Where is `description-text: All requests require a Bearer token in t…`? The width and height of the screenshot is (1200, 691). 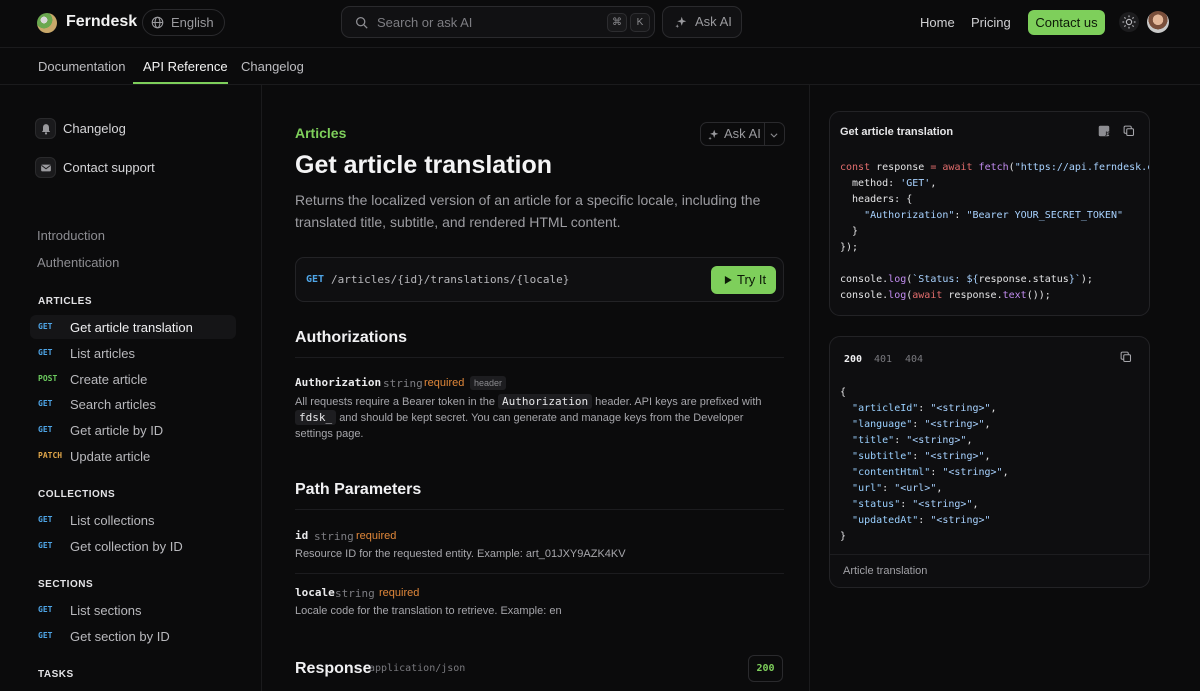 description-text: All requests require a Bearer token in t… is located at coordinates (395, 402).